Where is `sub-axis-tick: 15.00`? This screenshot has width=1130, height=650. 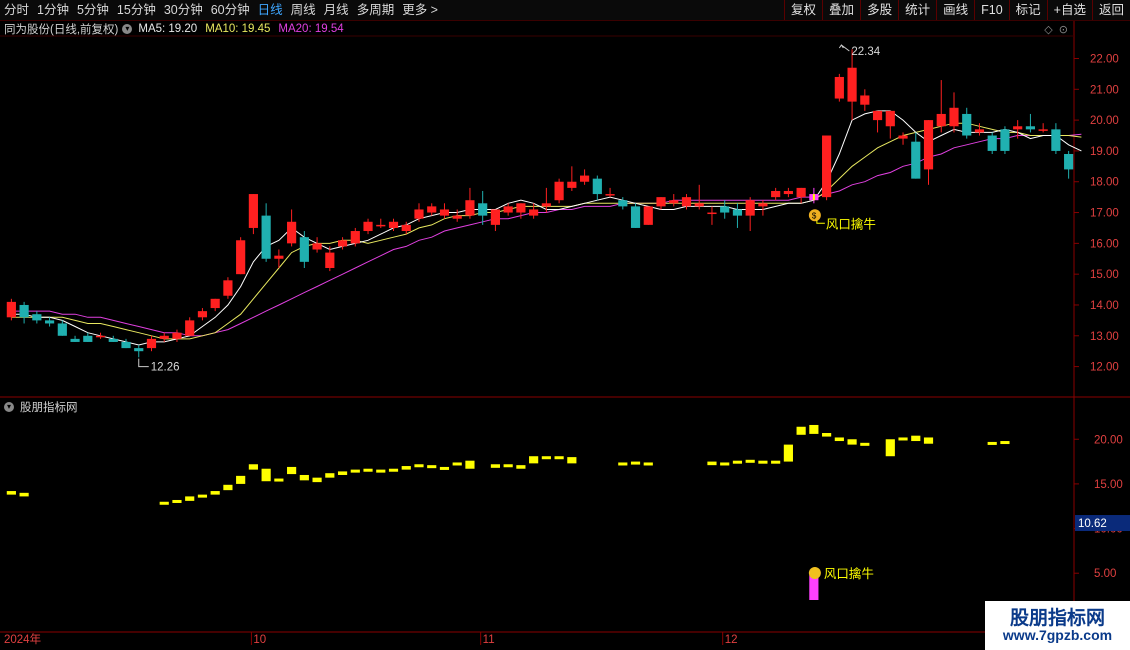
sub-axis-tick: 15.00 is located at coordinates (1108, 485).